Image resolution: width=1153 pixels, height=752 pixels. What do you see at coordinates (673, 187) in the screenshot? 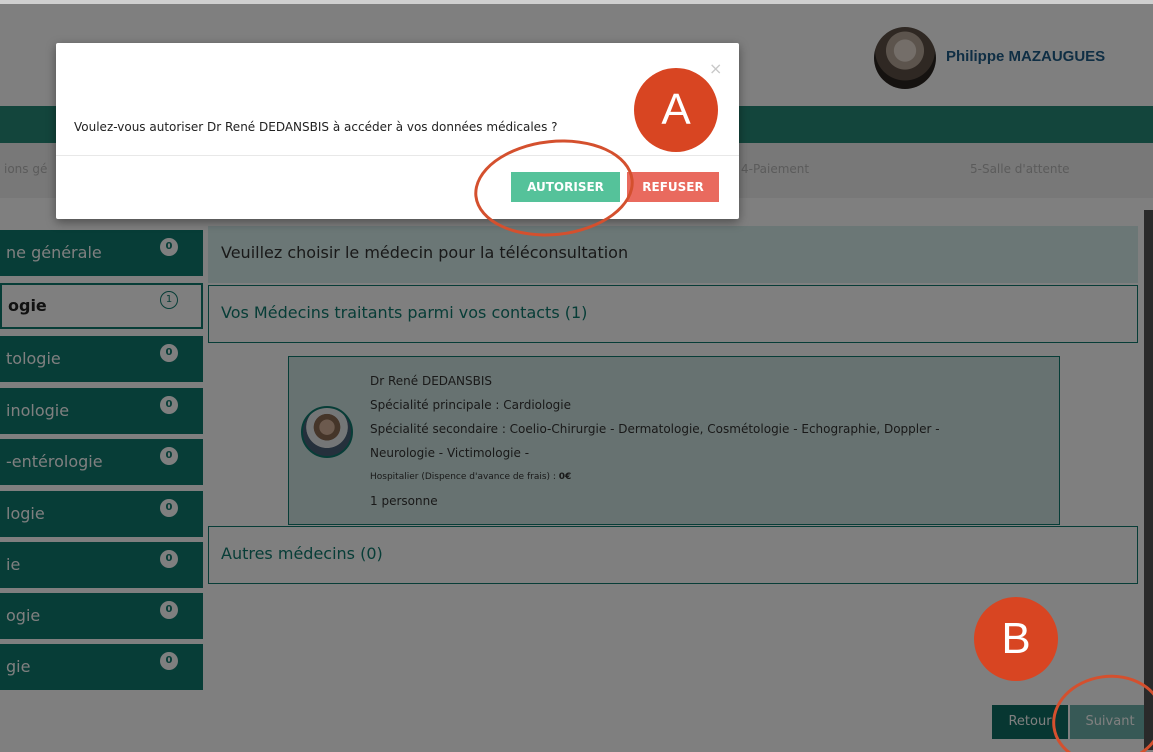
I see `refuse-button: REFUSER` at bounding box center [673, 187].